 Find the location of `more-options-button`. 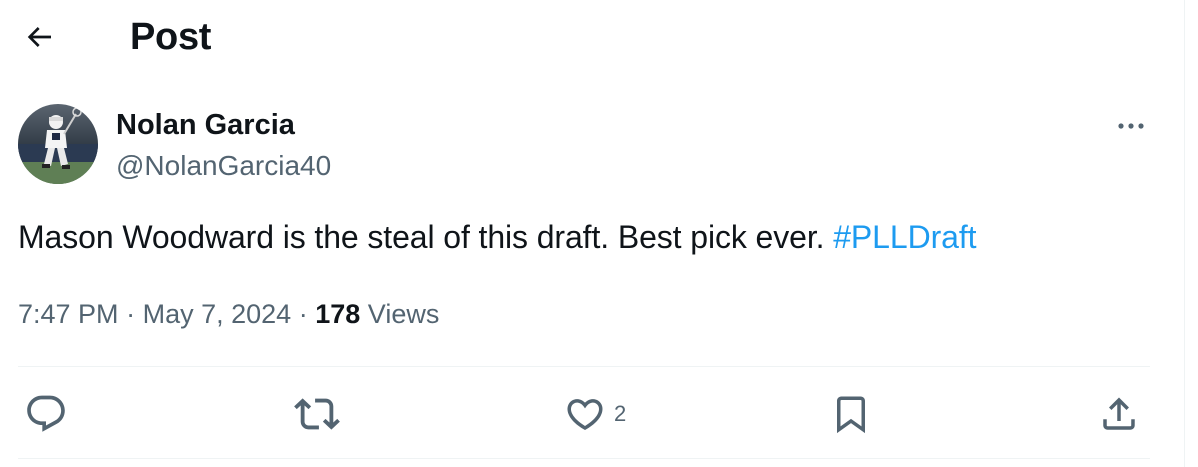

more-options-button is located at coordinates (1131, 126).